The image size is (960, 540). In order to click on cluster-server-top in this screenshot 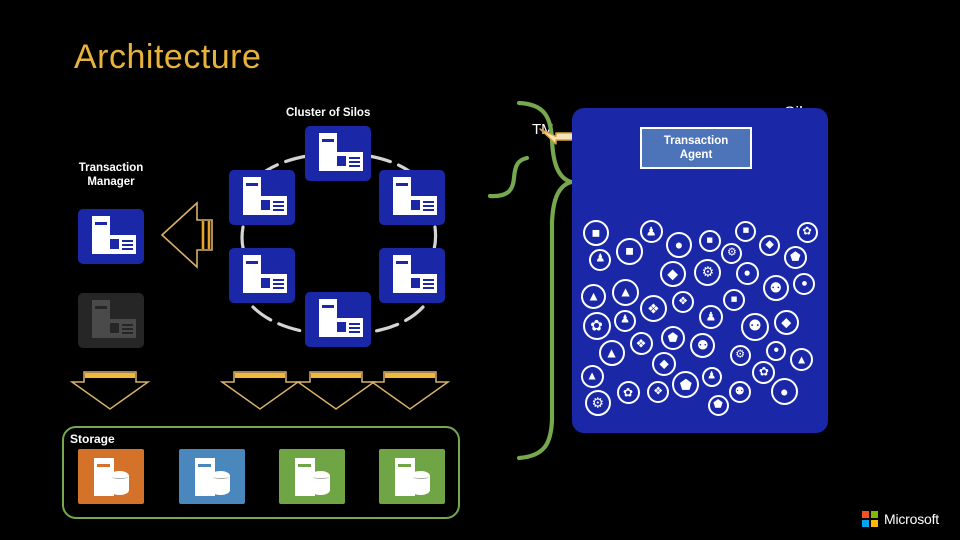, I will do `click(338, 153)`.